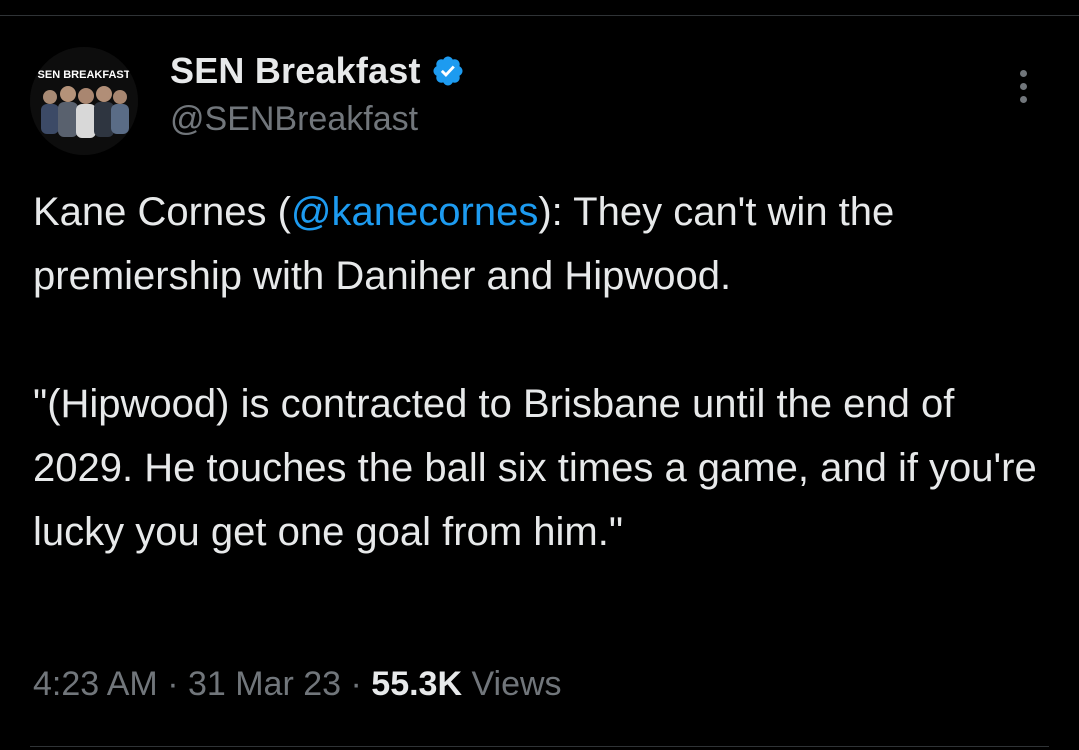 The width and height of the screenshot is (1079, 750). Describe the element at coordinates (448, 71) in the screenshot. I see `verified-badge-icon` at that location.